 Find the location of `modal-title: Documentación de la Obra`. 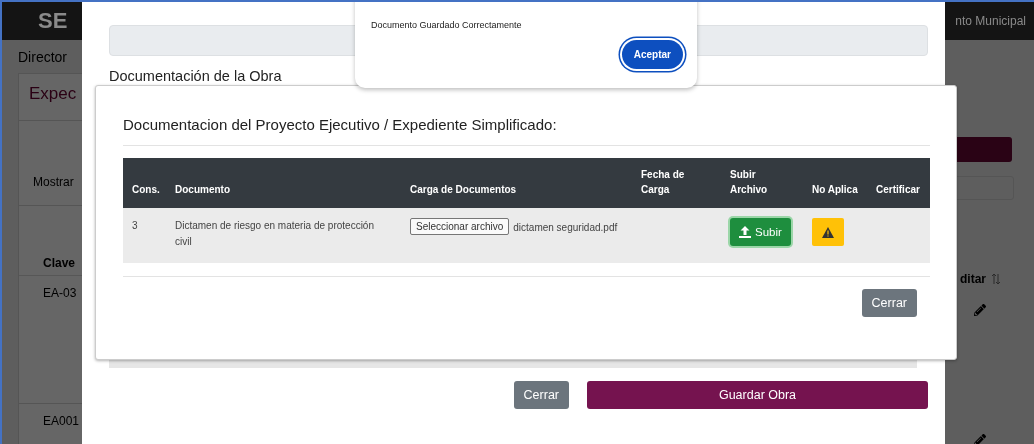

modal-title: Documentación de la Obra is located at coordinates (196, 76).